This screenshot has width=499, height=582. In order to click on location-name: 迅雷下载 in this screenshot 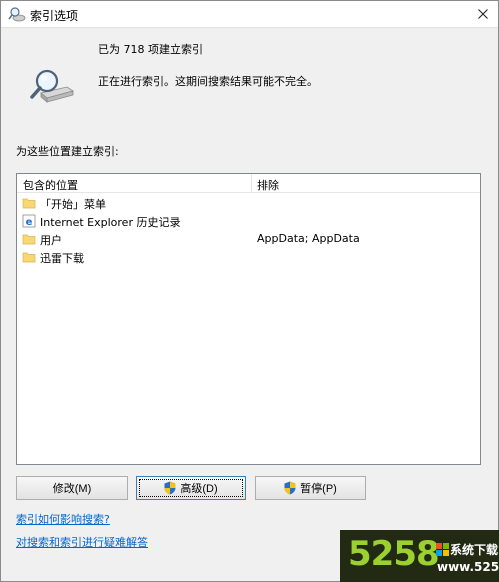, I will do `click(62, 258)`.